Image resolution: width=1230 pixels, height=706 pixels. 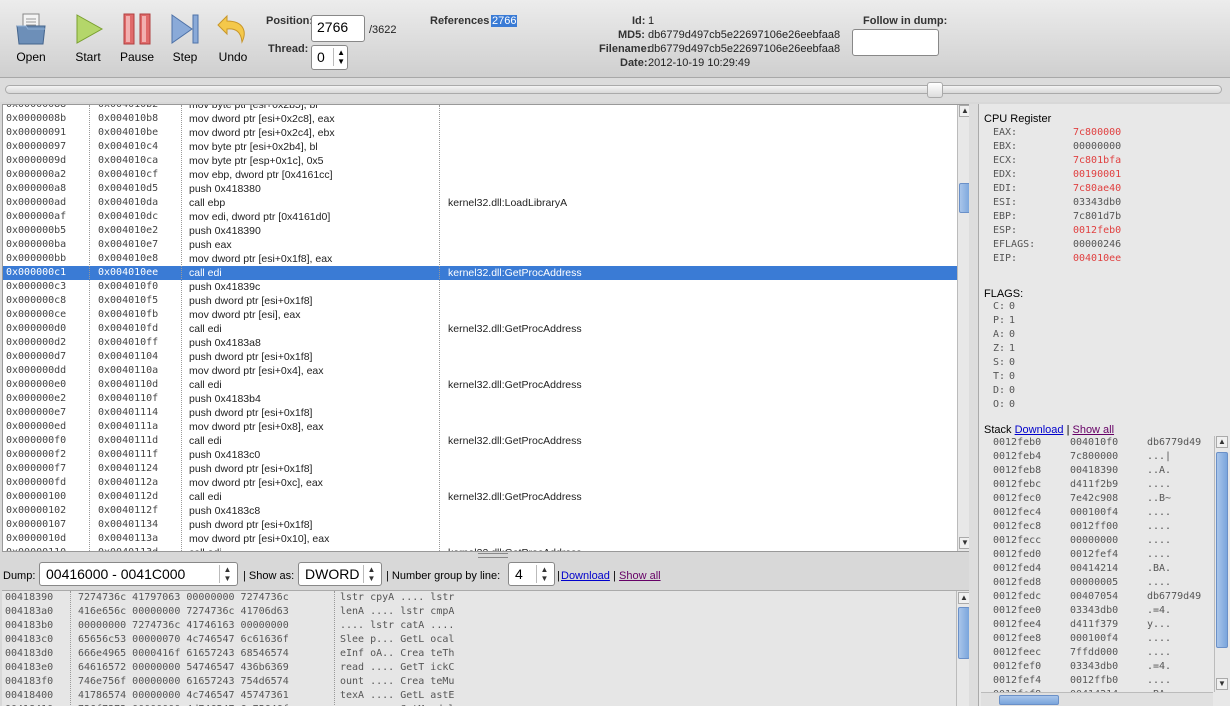 I want to click on undo-button: Undo, so click(x=233, y=39).